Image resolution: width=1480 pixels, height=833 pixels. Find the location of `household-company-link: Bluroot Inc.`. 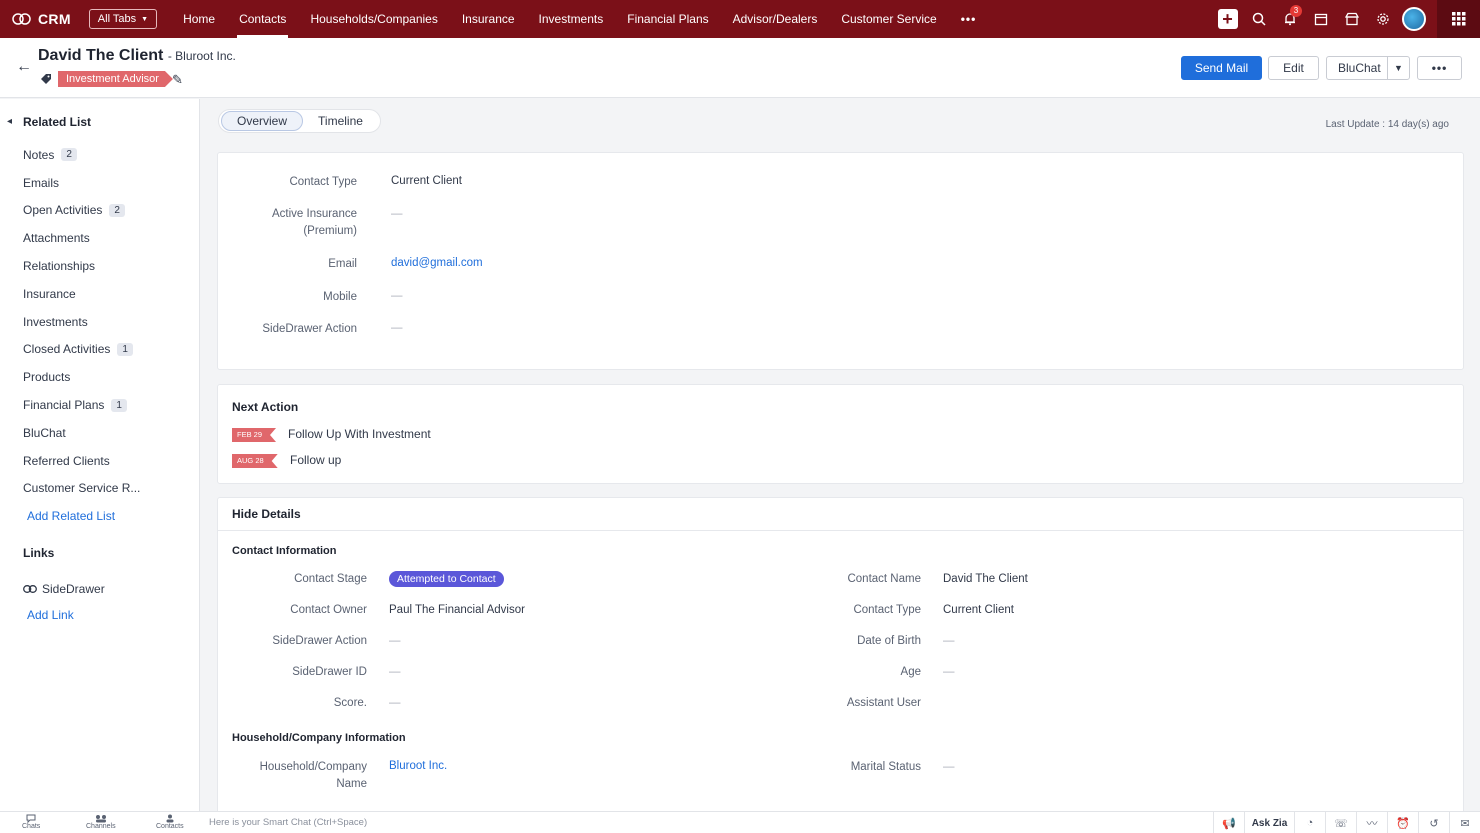

household-company-link: Bluroot Inc. is located at coordinates (418, 766).